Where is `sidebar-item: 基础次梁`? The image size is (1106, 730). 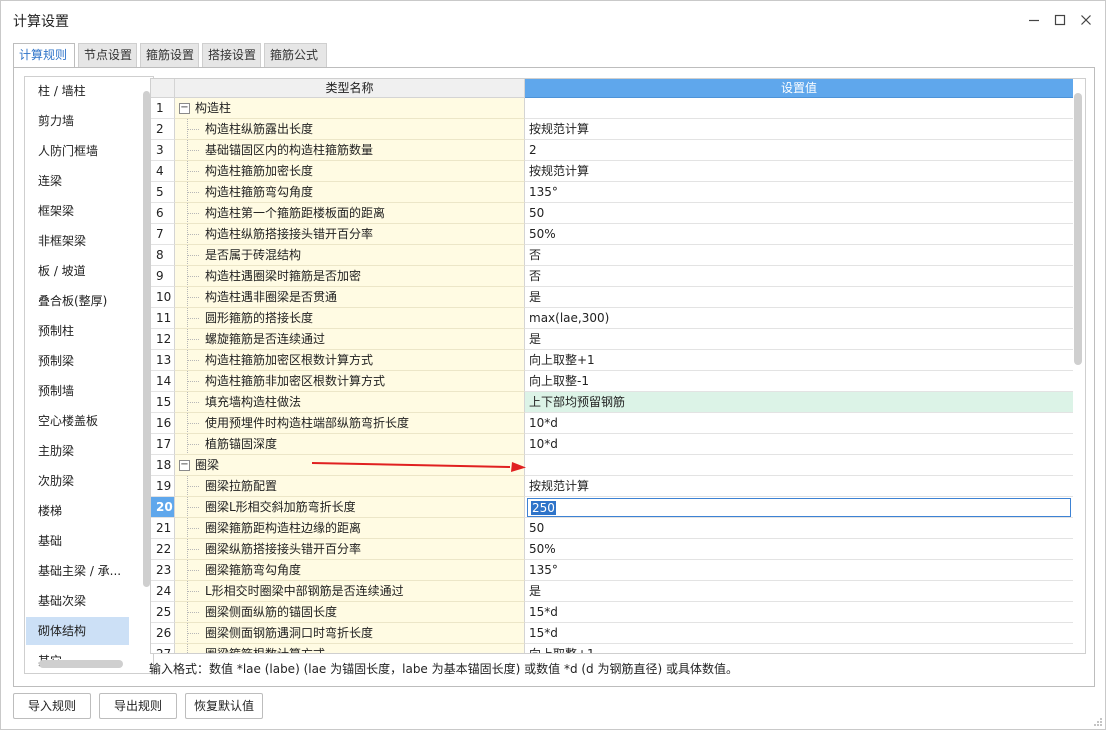 sidebar-item: 基础次梁 is located at coordinates (77, 601).